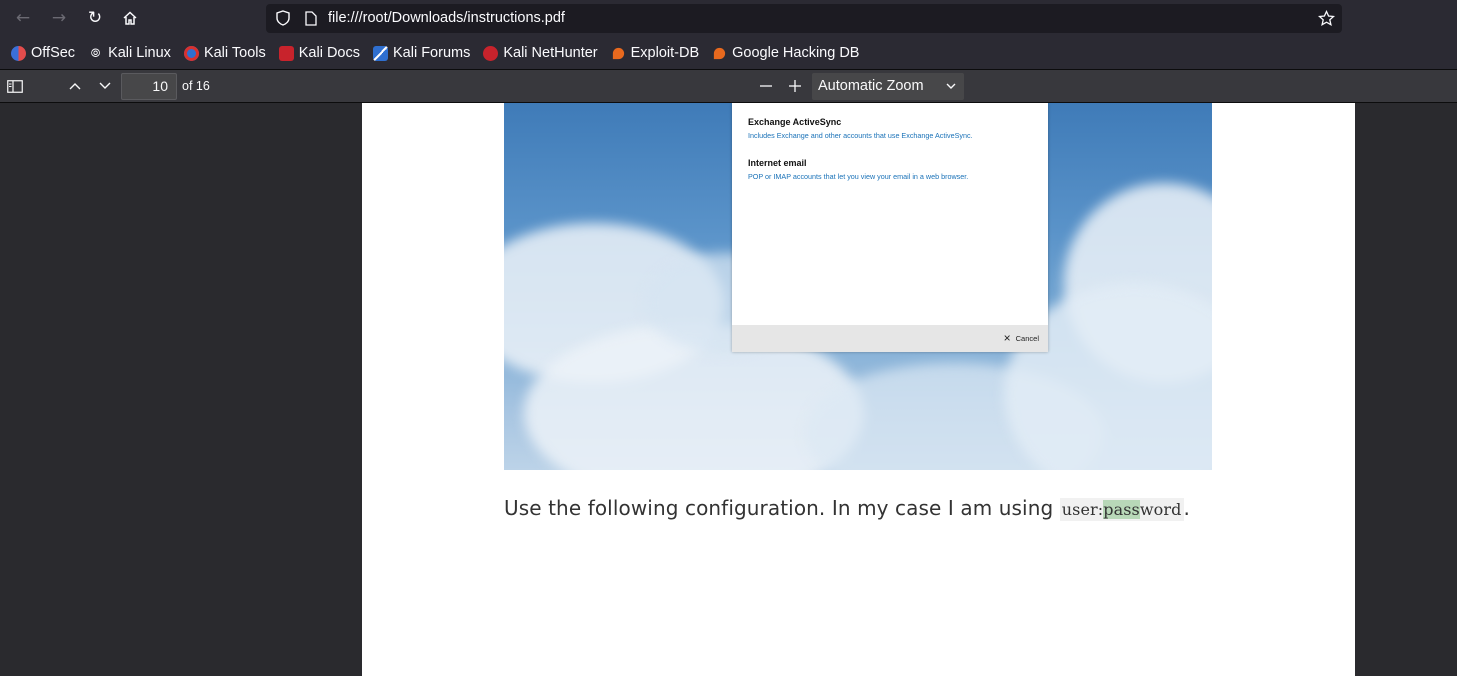 The height and width of the screenshot is (676, 1457). Describe the element at coordinates (53, 53) in the screenshot. I see `bookmark-label: OffSec` at that location.